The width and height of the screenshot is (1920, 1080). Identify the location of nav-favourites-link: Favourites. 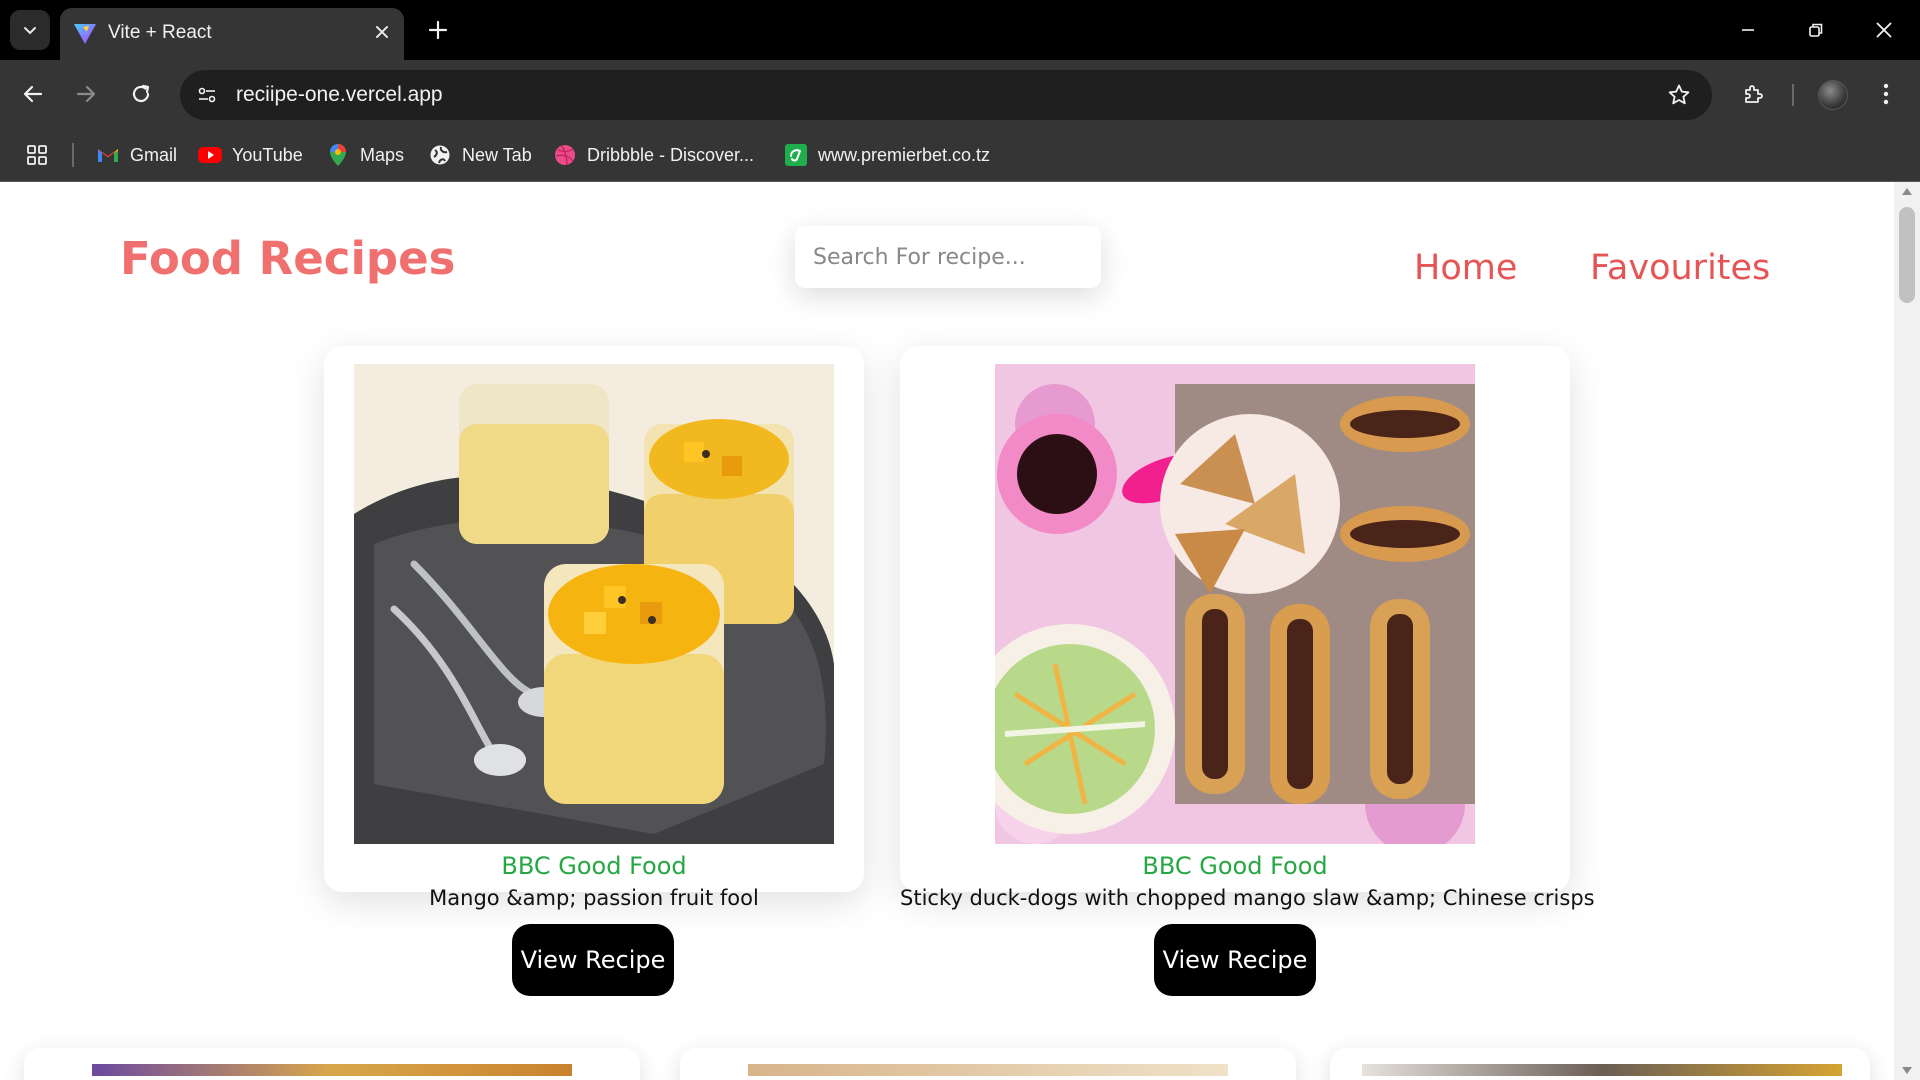
(1680, 268).